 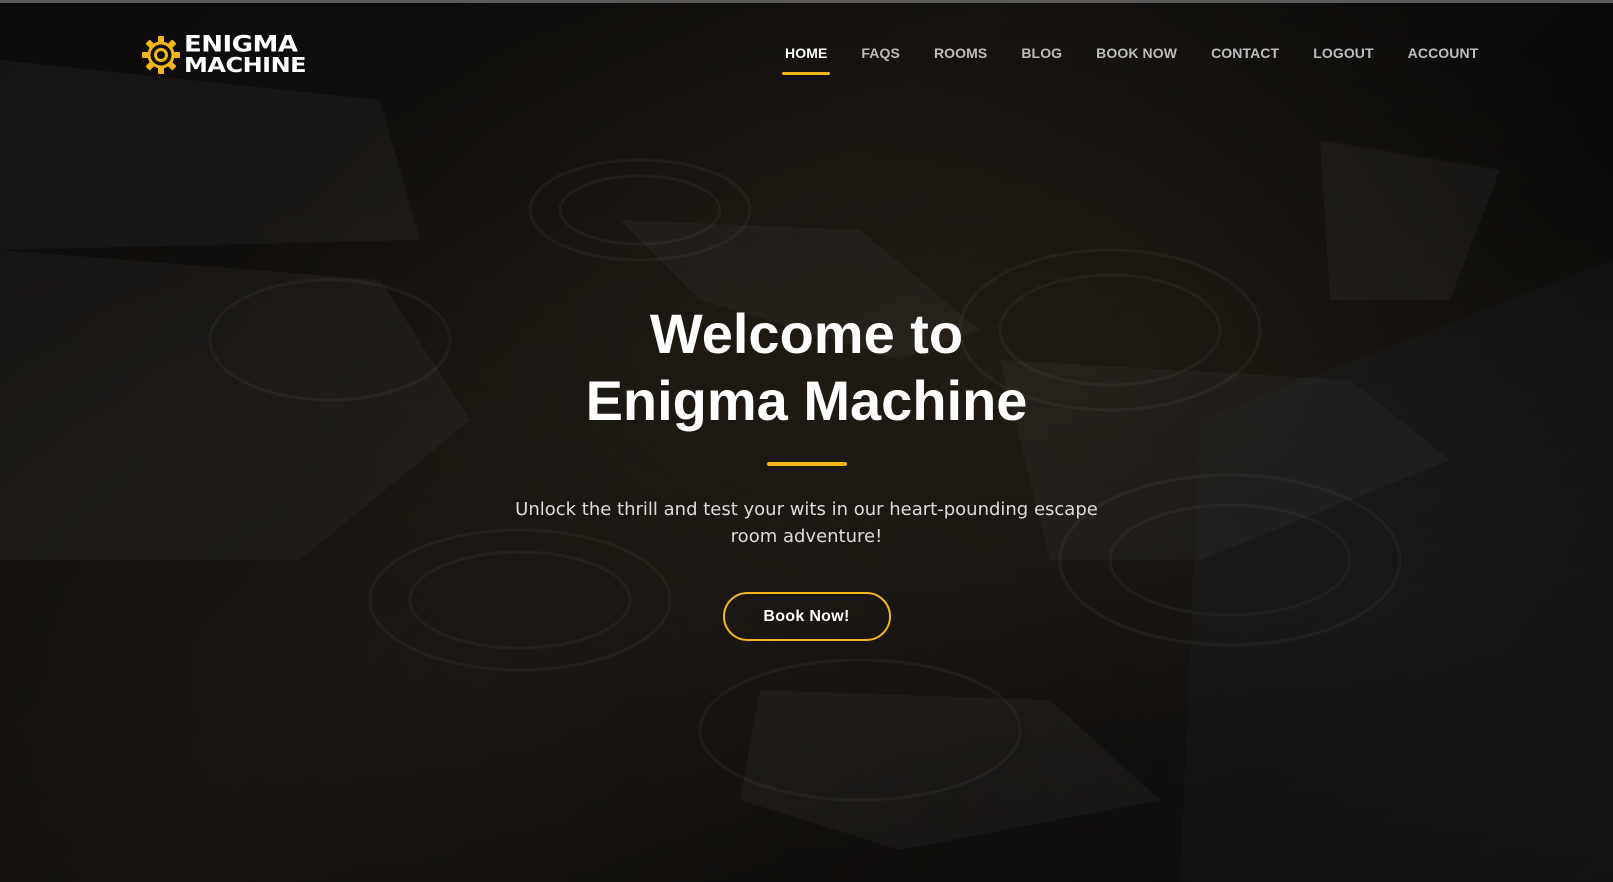 I want to click on hero-title-line2: Enigma Machine, so click(x=806, y=400).